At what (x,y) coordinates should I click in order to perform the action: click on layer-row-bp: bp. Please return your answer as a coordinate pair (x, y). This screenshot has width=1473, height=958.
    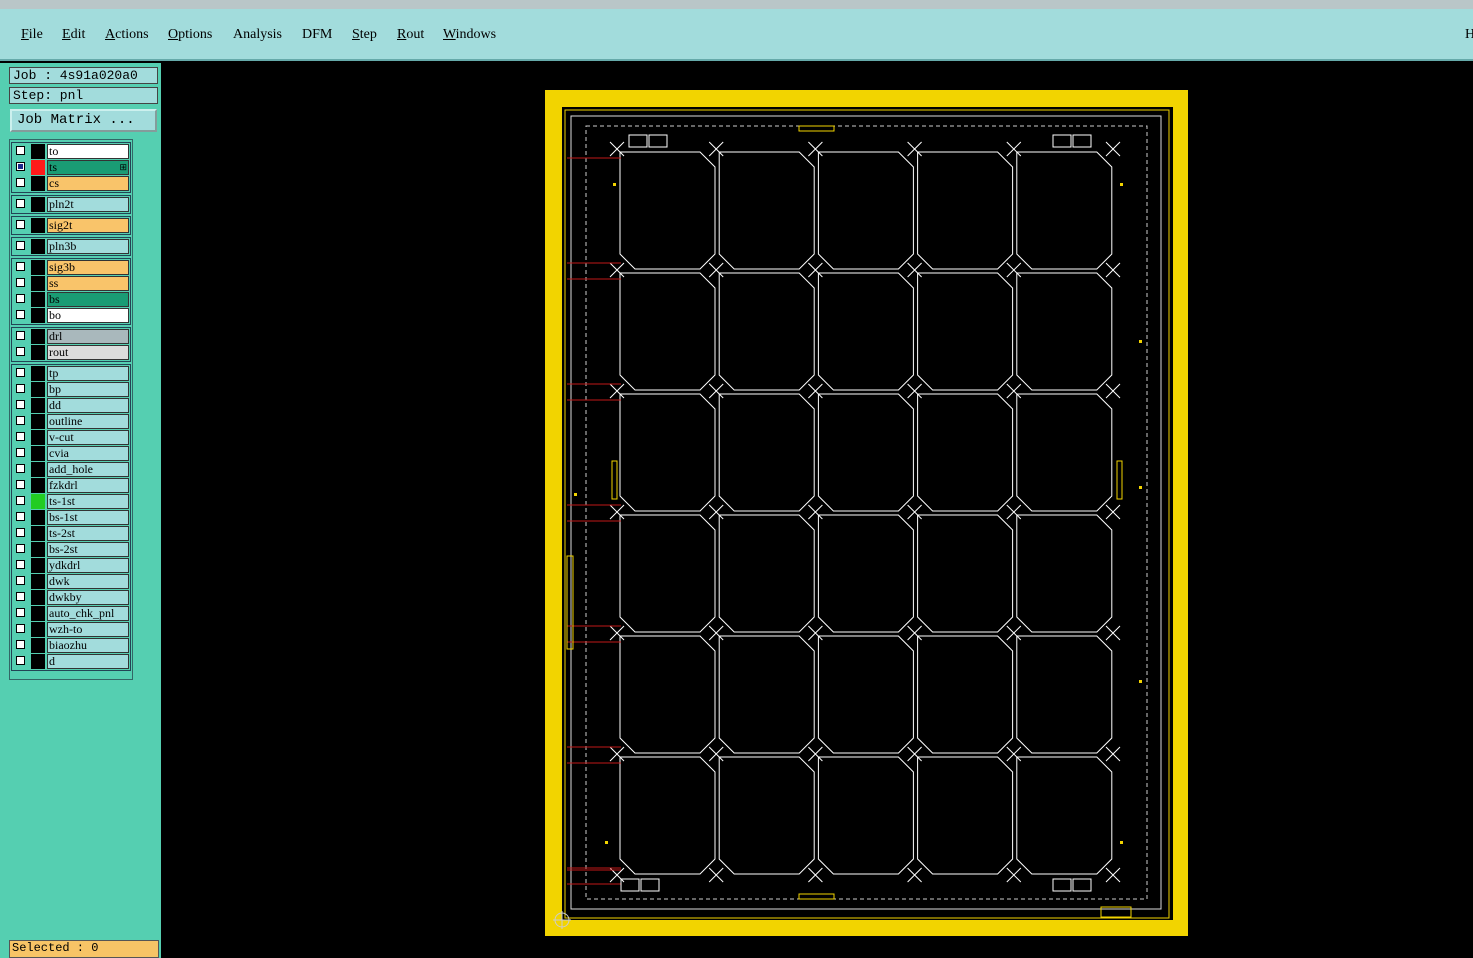
    Looking at the image, I should click on (71, 389).